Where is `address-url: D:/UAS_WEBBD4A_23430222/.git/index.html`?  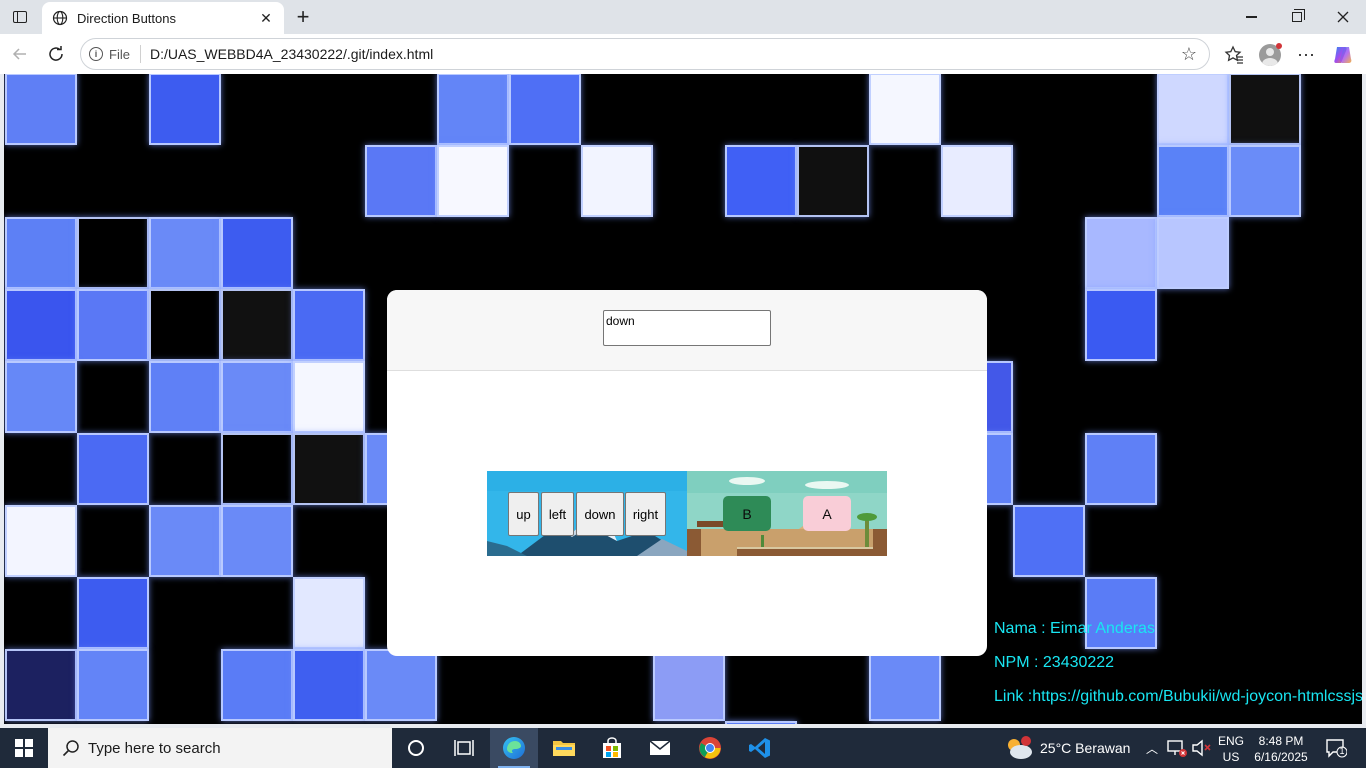
address-url: D:/UAS_WEBBD4A_23430222/.git/index.html is located at coordinates (664, 54).